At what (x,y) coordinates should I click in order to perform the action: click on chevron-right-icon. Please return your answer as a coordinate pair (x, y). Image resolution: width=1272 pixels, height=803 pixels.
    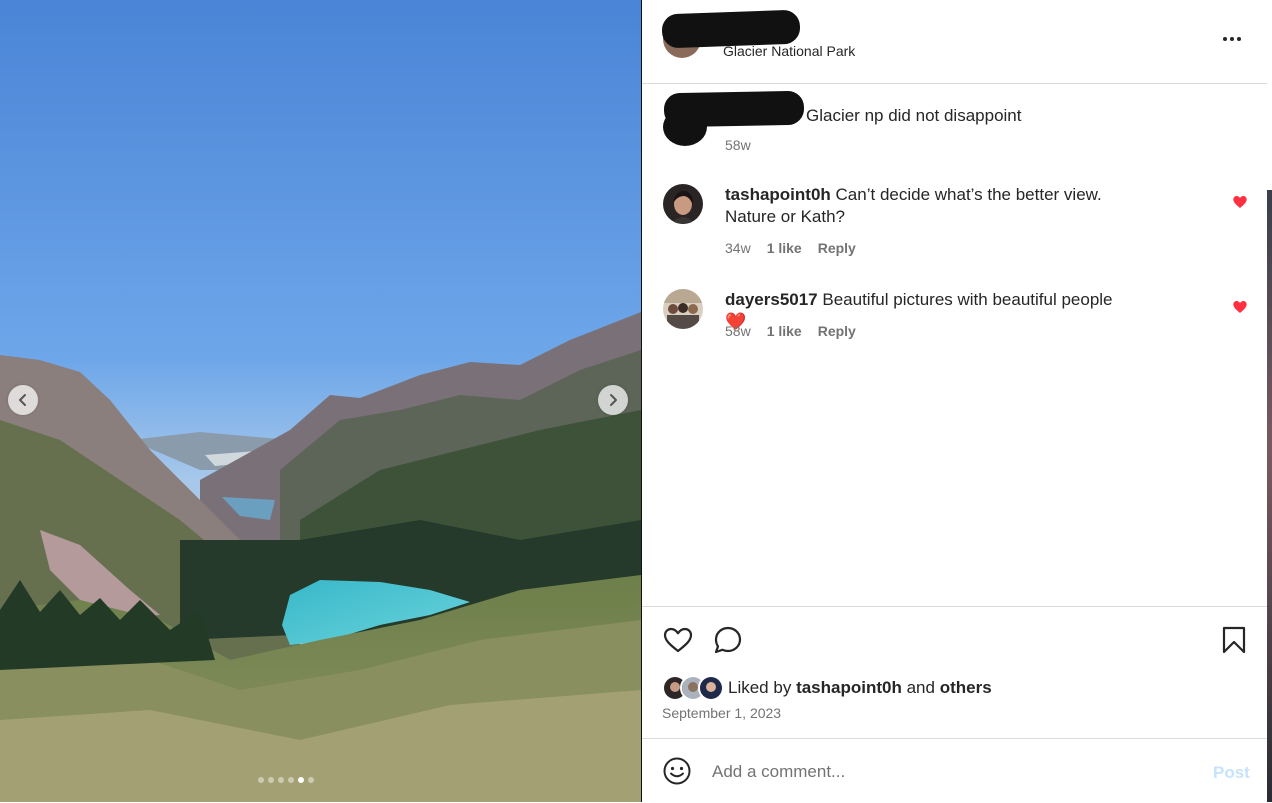
    Looking at the image, I should click on (613, 400).